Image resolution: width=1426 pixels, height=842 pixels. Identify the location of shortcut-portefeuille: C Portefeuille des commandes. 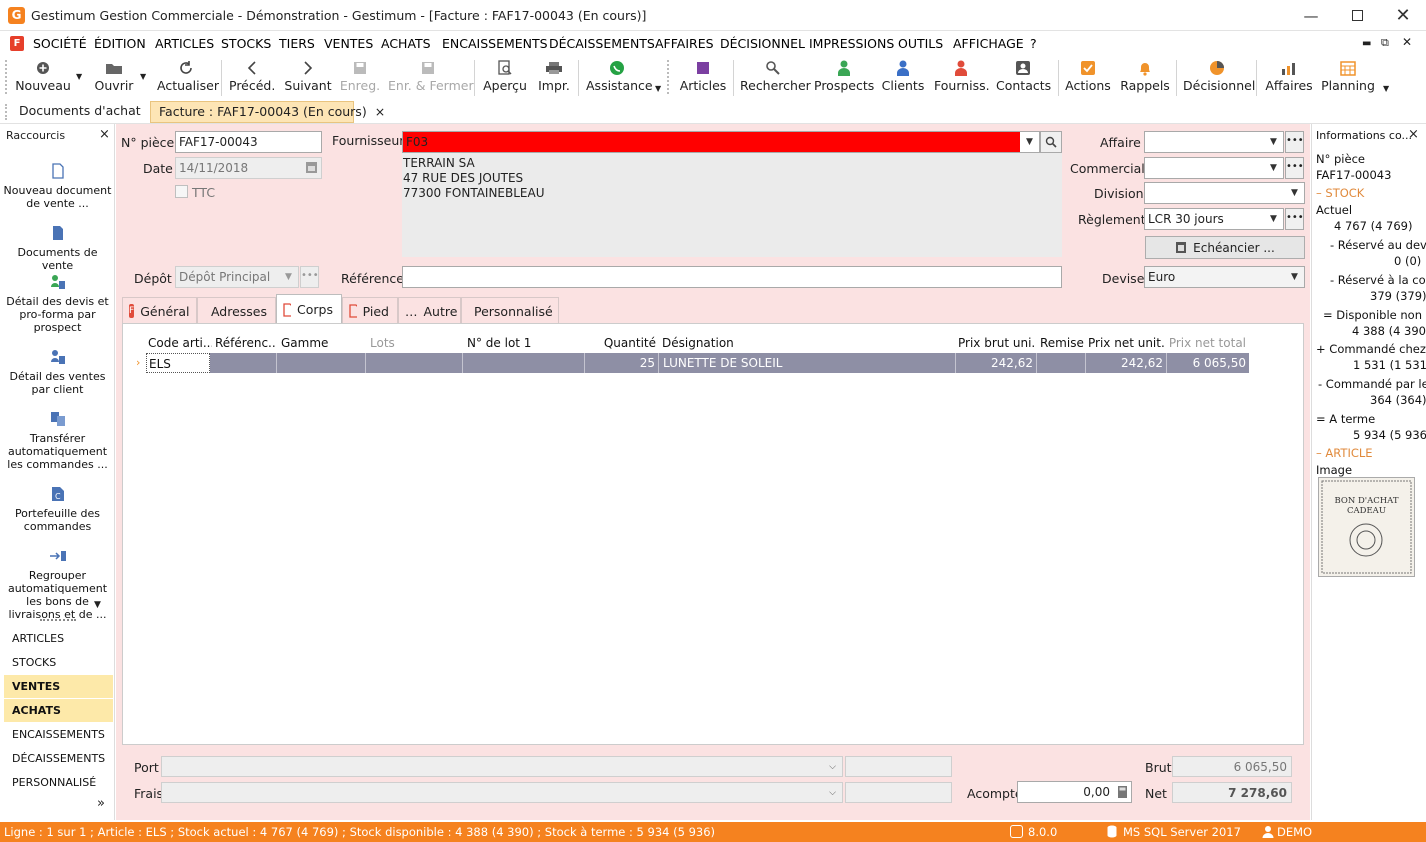
(57, 508).